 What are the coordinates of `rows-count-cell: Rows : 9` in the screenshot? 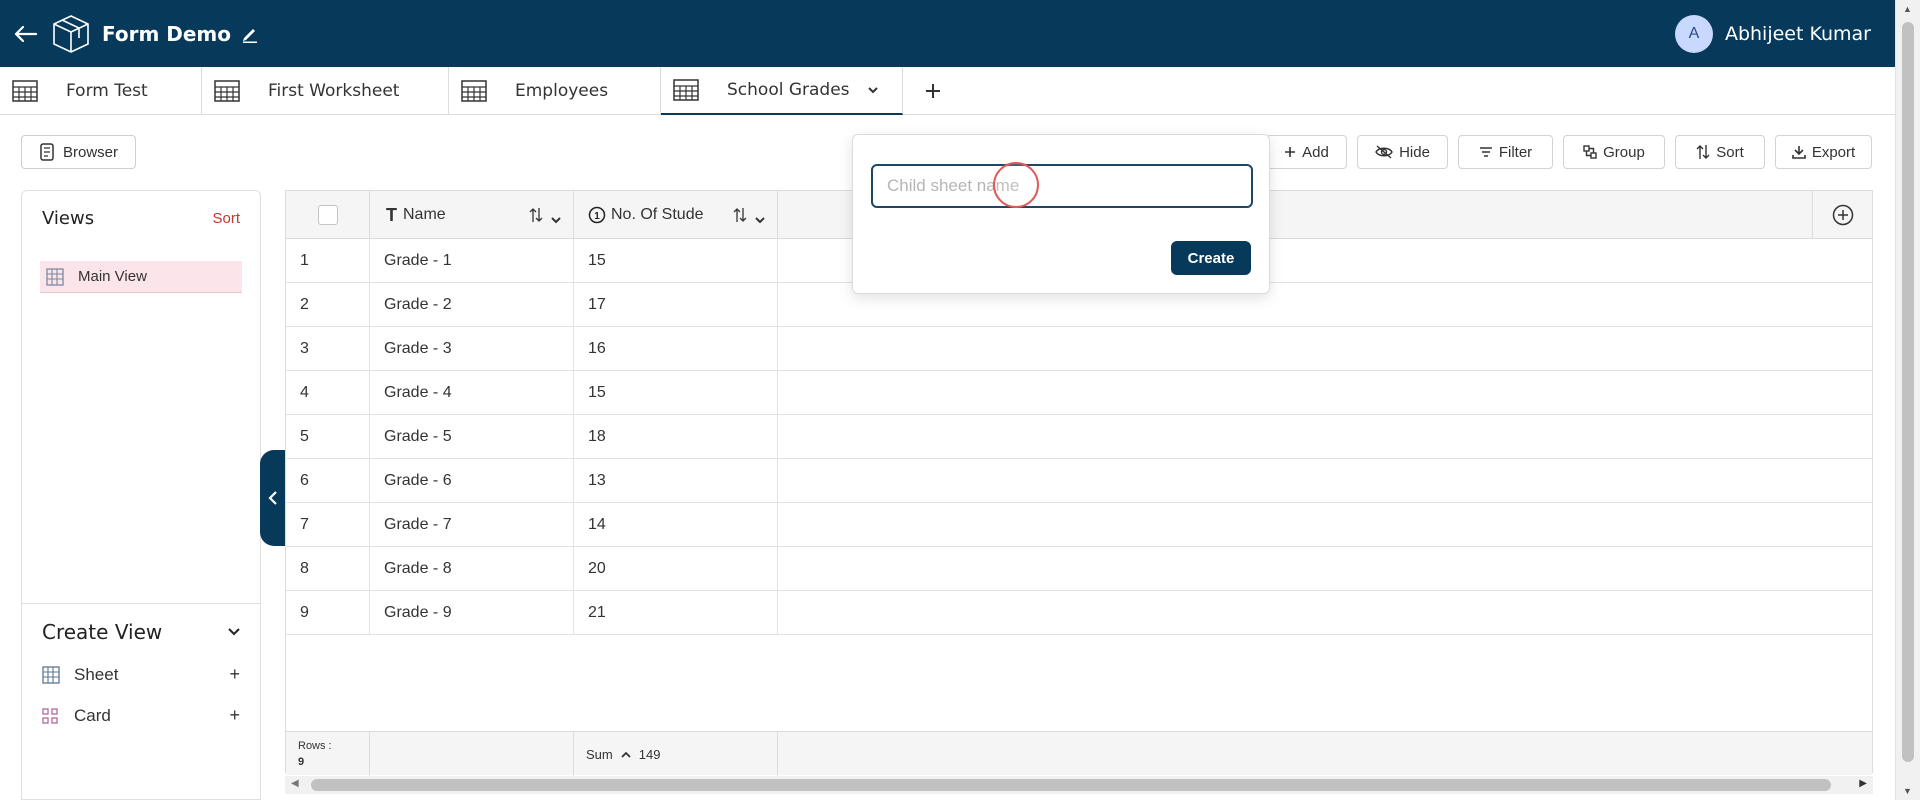 It's located at (328, 754).